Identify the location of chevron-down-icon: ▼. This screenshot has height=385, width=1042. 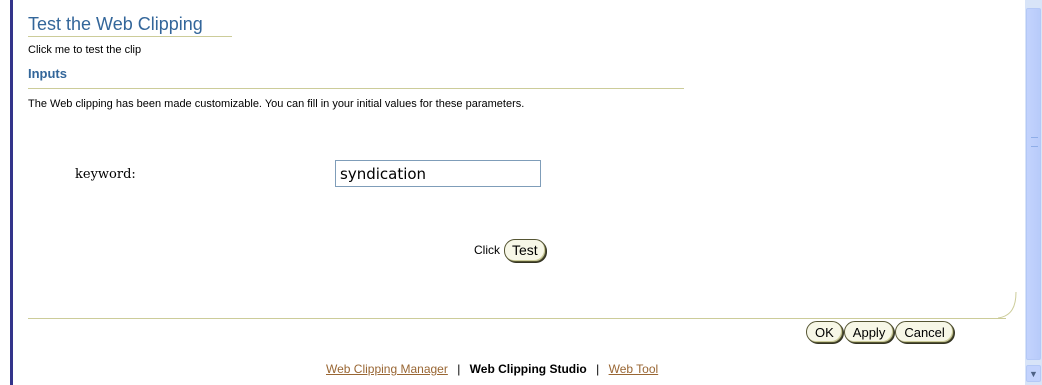
(1033, 373).